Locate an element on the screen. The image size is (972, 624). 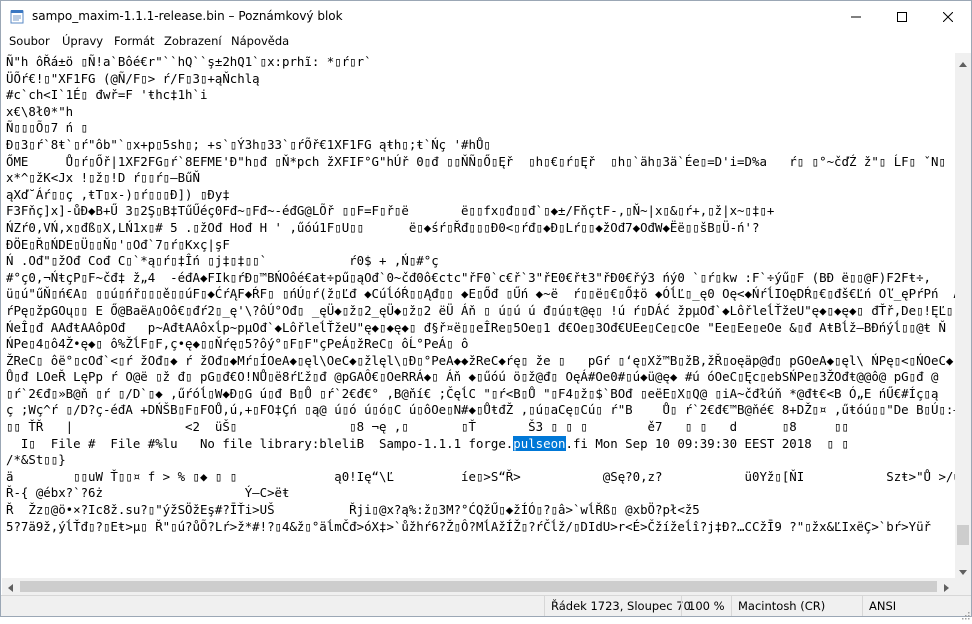
menu-format: Formát is located at coordinates (134, 41).